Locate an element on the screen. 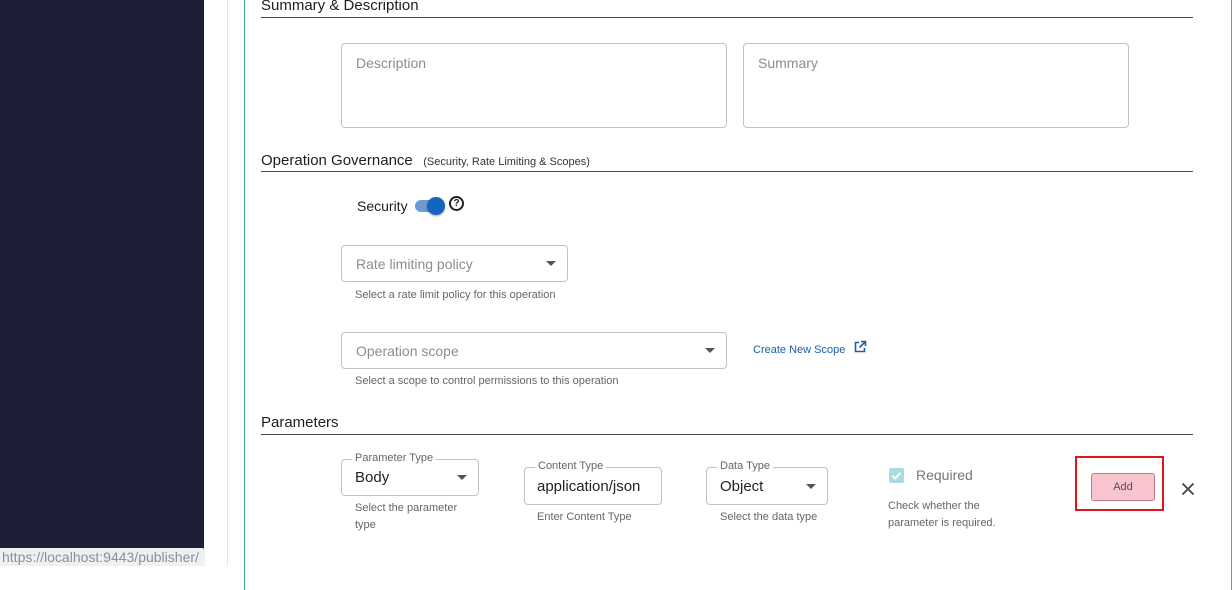 This screenshot has height=590, width=1232. parameter-type-label: Parameter Type is located at coordinates (394, 458).